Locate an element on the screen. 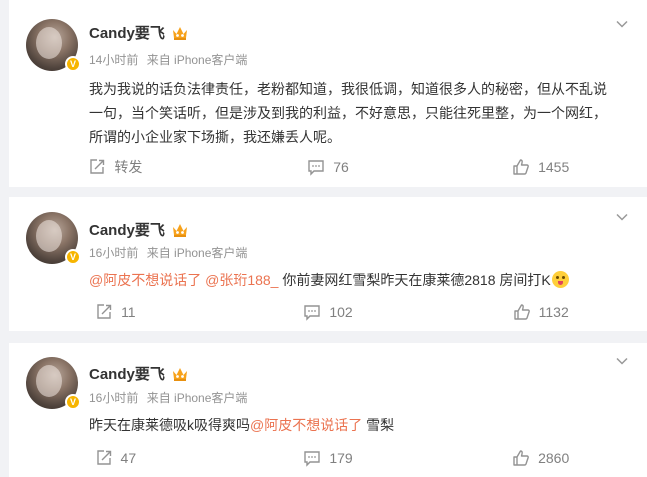  tongue-emoji-icon is located at coordinates (560, 279).